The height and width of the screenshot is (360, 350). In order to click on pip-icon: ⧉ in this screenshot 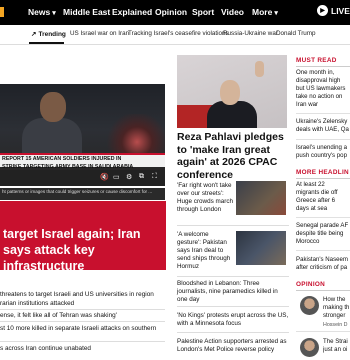, I will do `click(141, 177)`.